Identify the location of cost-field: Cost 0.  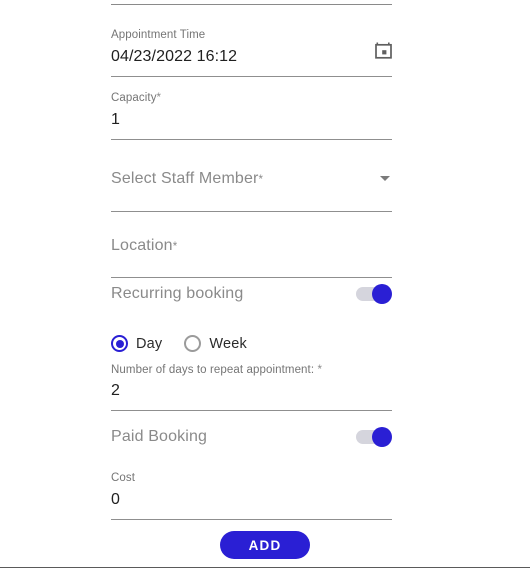
(251, 495).